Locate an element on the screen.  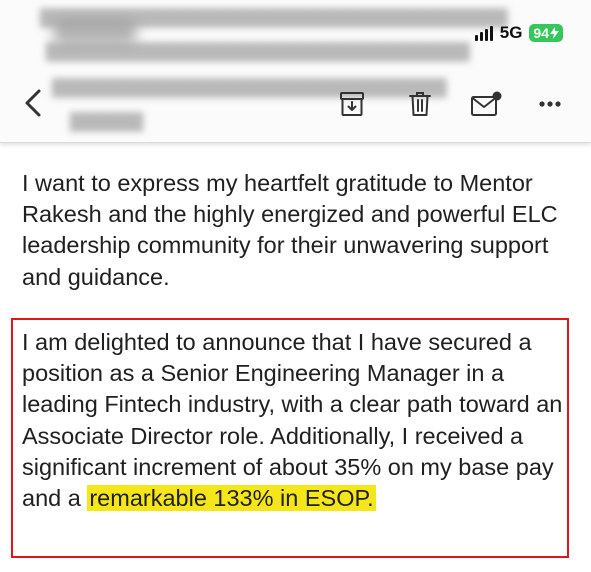
signal-icon is located at coordinates (483, 33).